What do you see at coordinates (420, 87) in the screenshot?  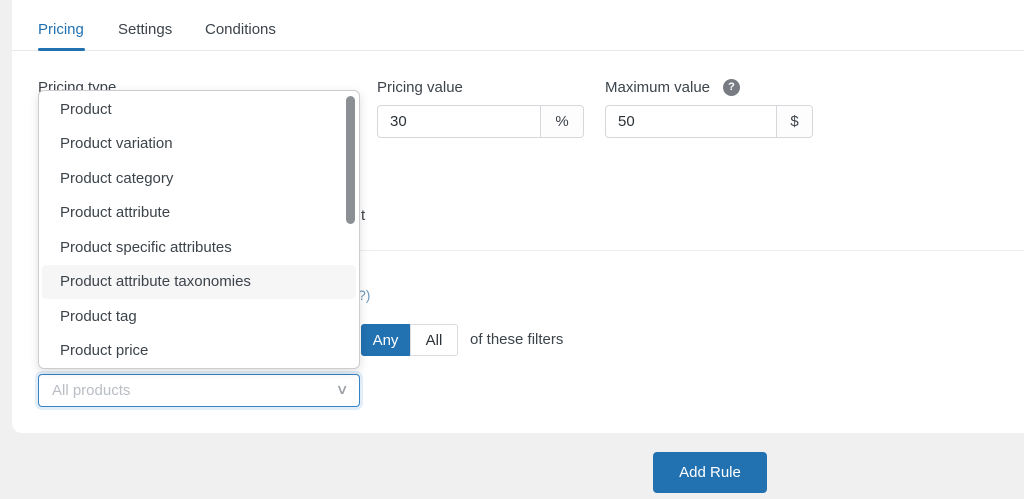 I see `pricing-value-label: Pricing value` at bounding box center [420, 87].